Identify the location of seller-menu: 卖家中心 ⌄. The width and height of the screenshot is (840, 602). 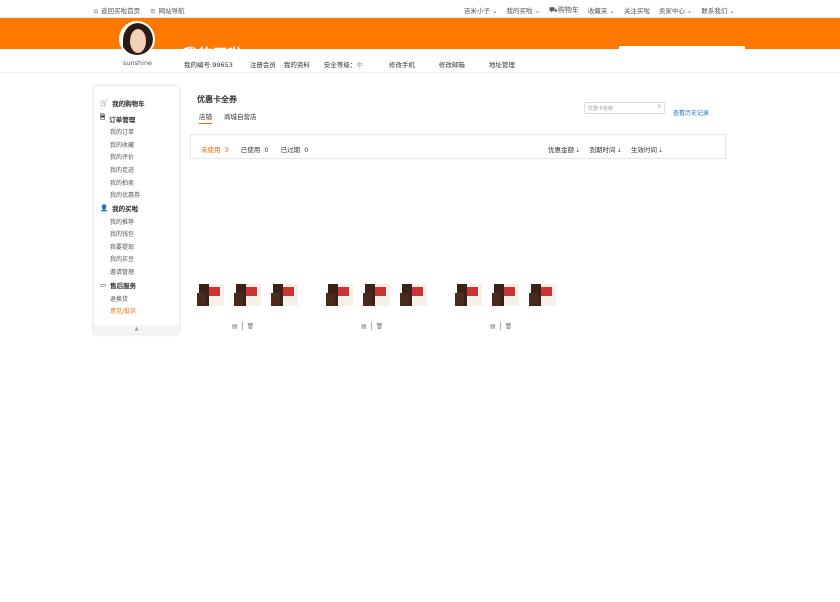
(676, 10).